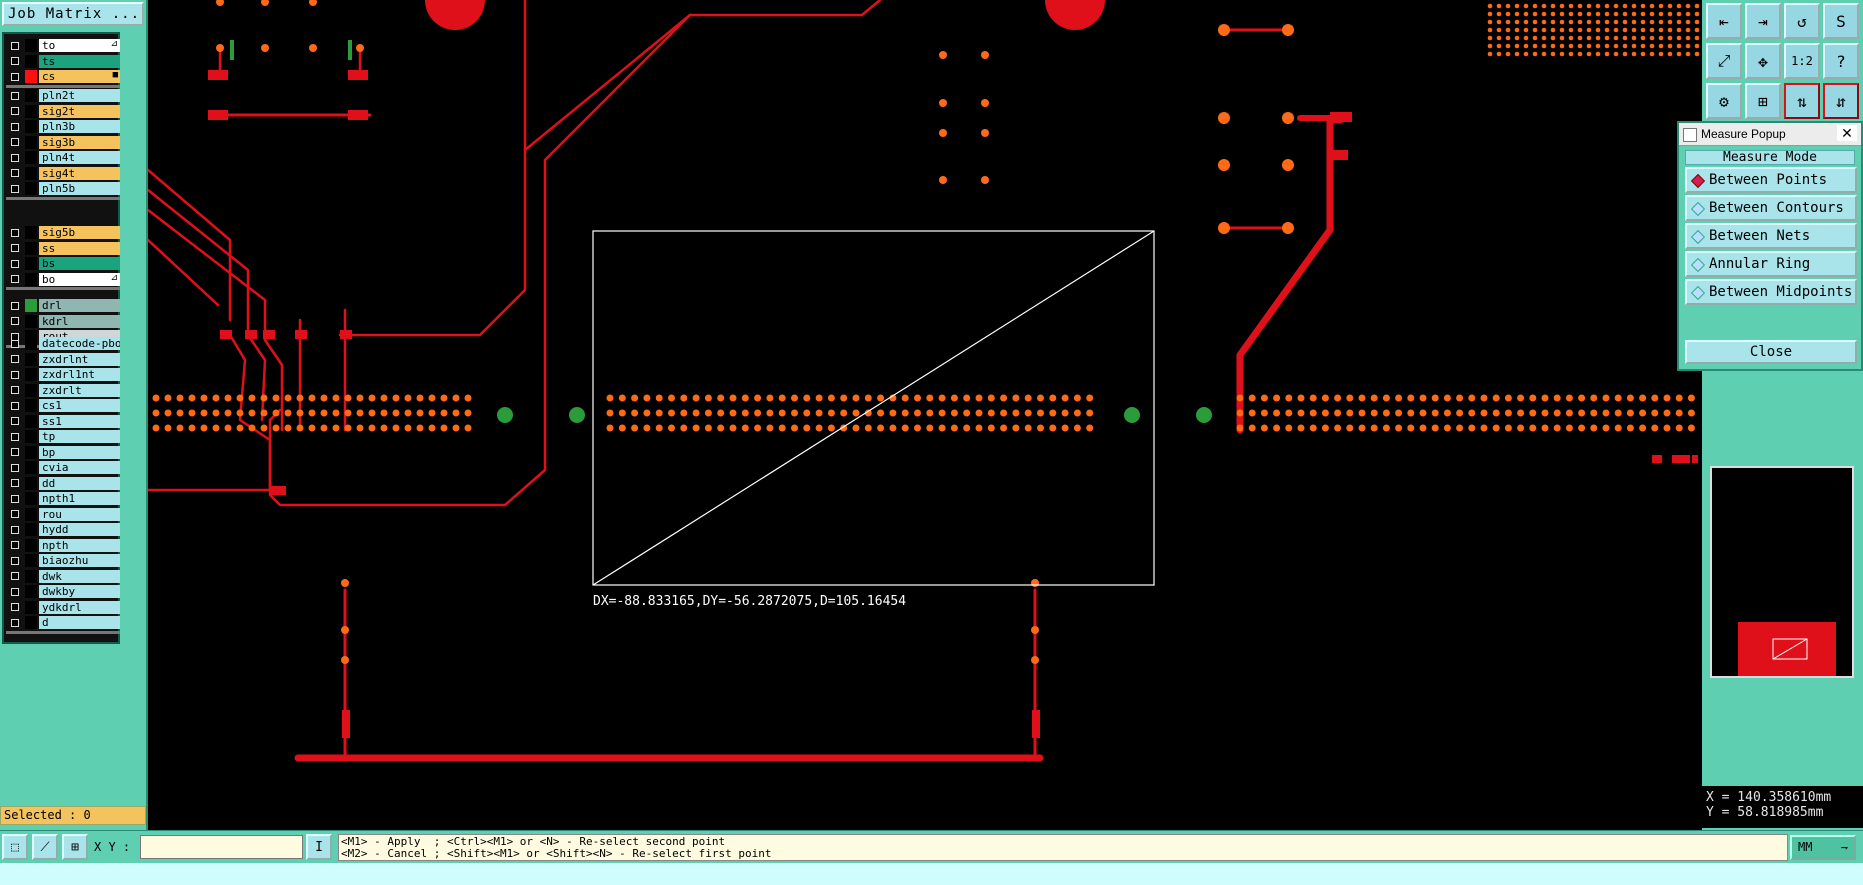 Image resolution: width=1863 pixels, height=885 pixels. I want to click on layer-name: sig2t, so click(79, 111).